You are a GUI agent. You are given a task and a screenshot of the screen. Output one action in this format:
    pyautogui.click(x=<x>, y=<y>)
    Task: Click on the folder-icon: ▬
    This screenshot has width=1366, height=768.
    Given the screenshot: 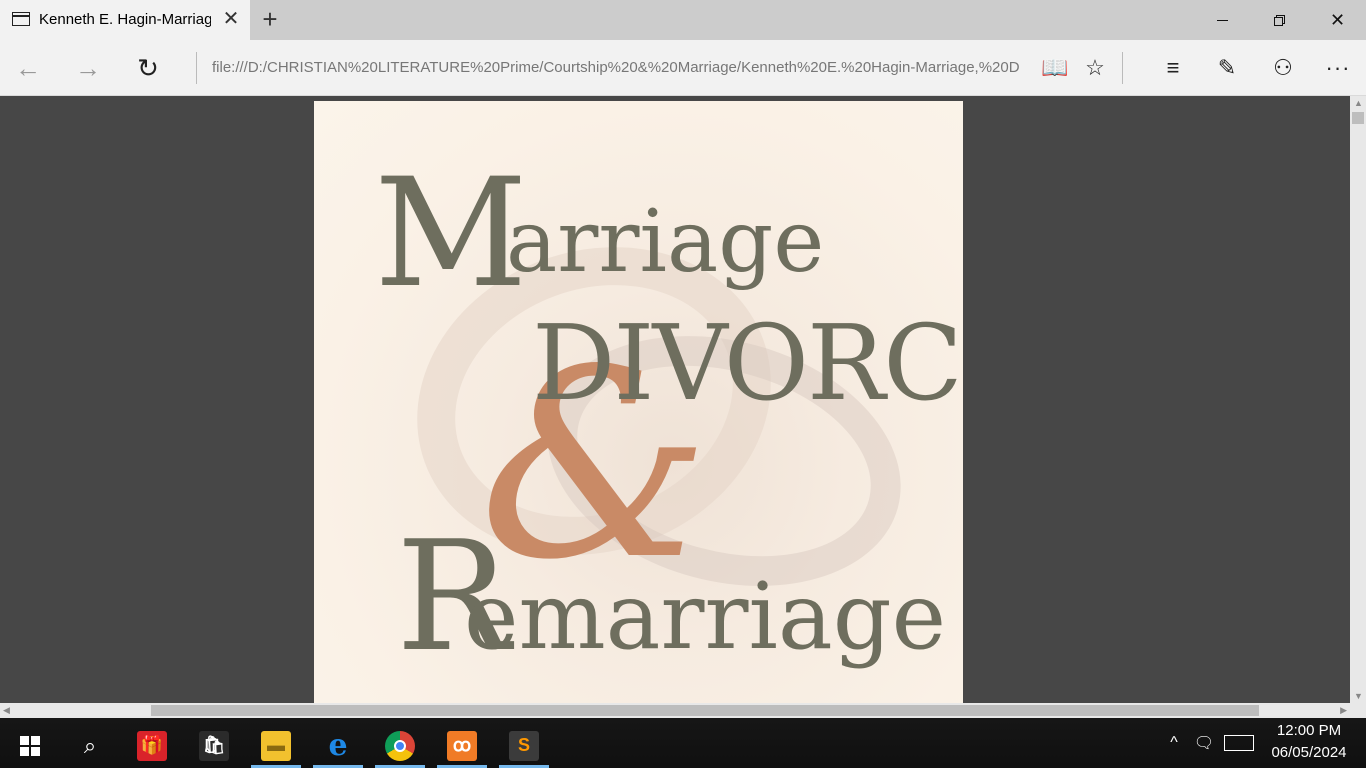 What is the action you would take?
    pyautogui.click(x=276, y=745)
    